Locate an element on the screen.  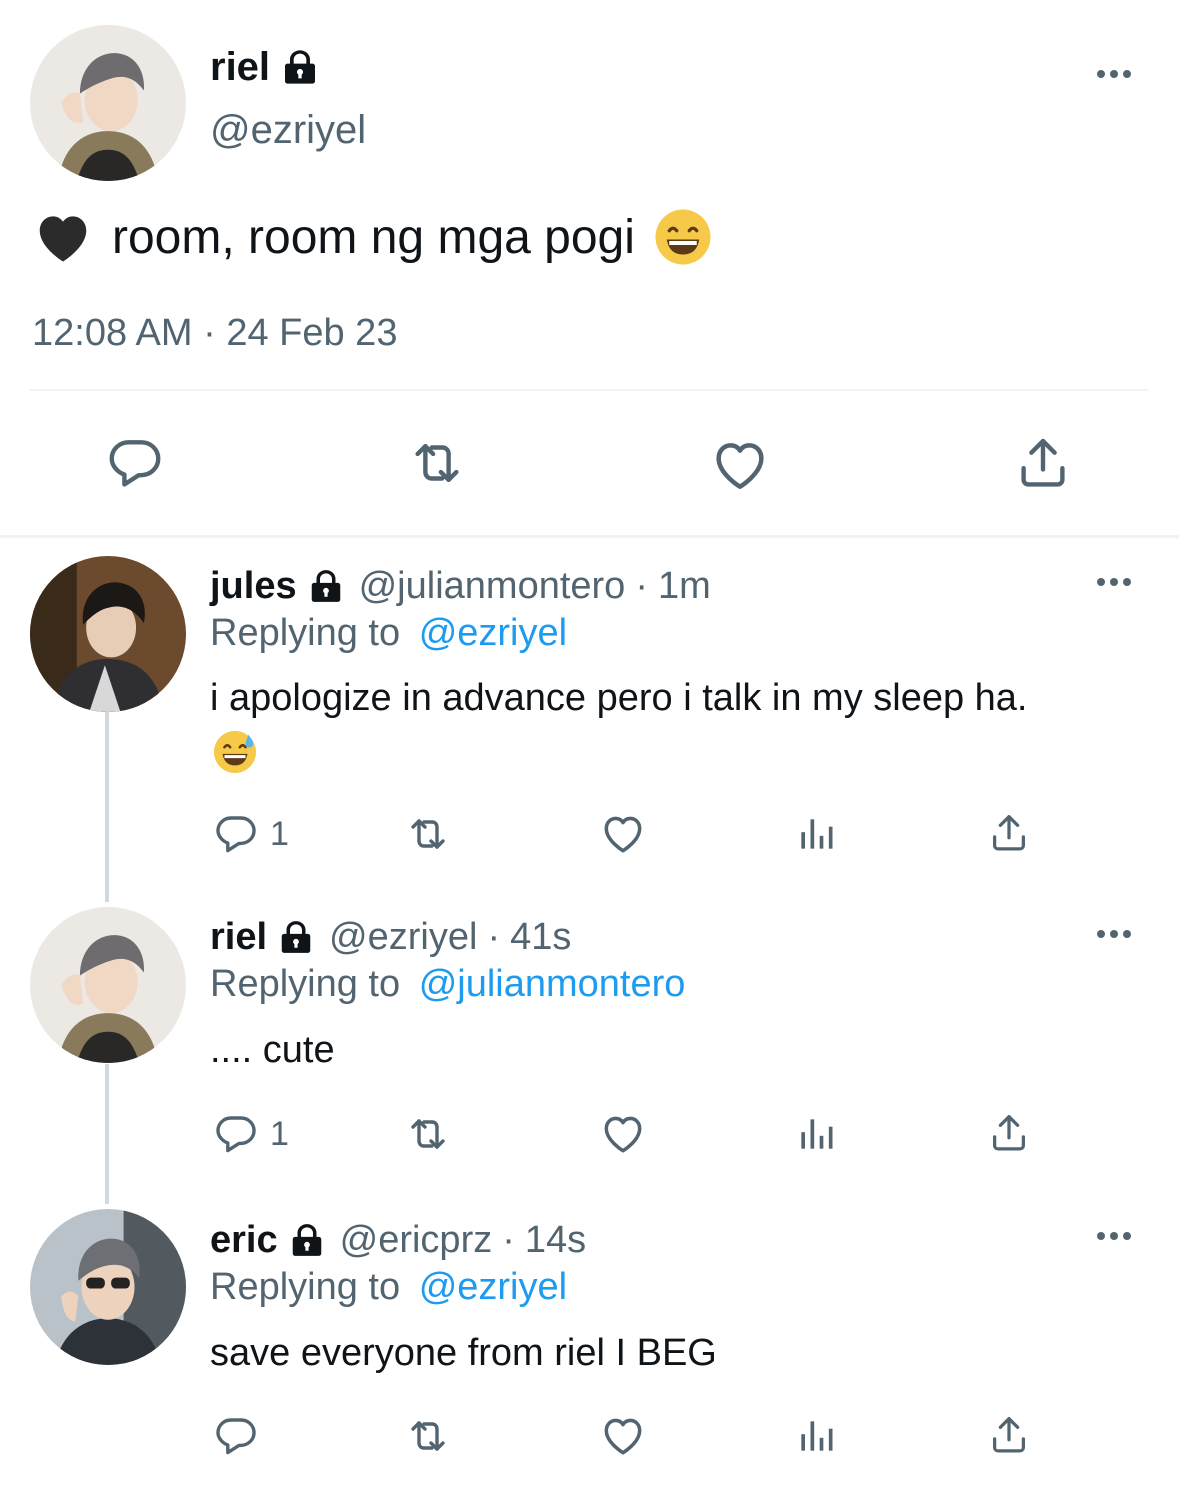
display-name: eric is located at coordinates (244, 1240).